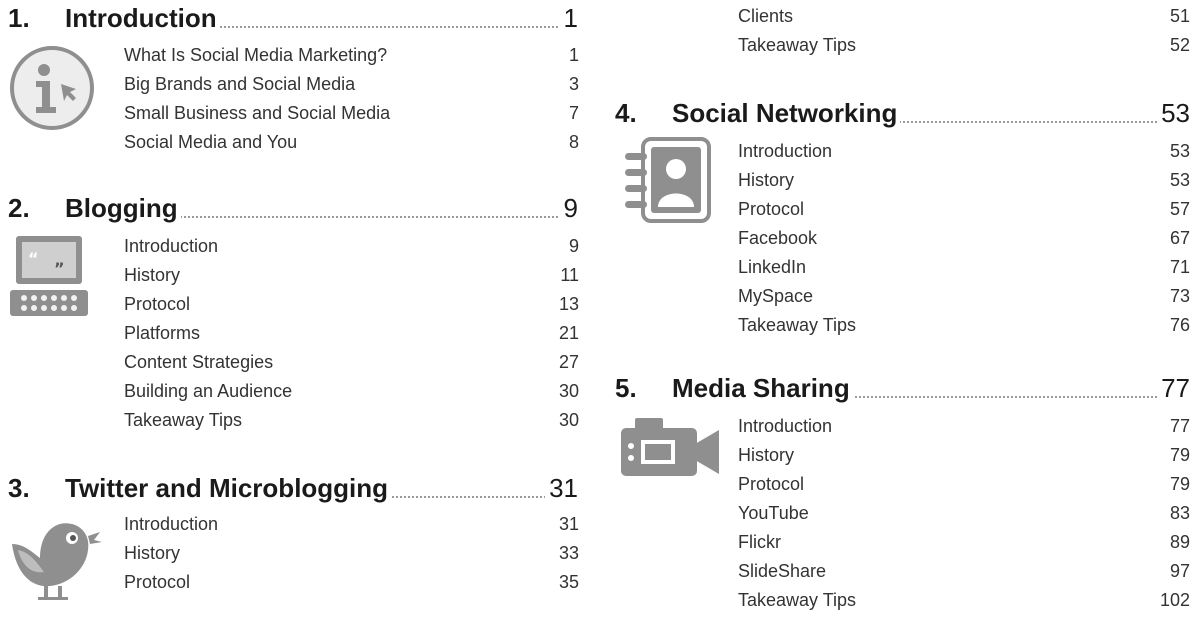 The width and height of the screenshot is (1198, 619). Describe the element at coordinates (568, 304) in the screenshot. I see `entry-page: 13` at that location.